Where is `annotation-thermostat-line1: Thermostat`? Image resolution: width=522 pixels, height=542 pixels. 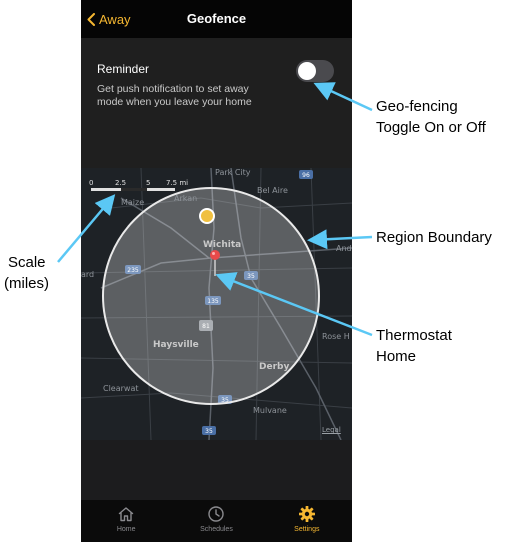
annotation-thermostat-line1: Thermostat is located at coordinates (414, 335).